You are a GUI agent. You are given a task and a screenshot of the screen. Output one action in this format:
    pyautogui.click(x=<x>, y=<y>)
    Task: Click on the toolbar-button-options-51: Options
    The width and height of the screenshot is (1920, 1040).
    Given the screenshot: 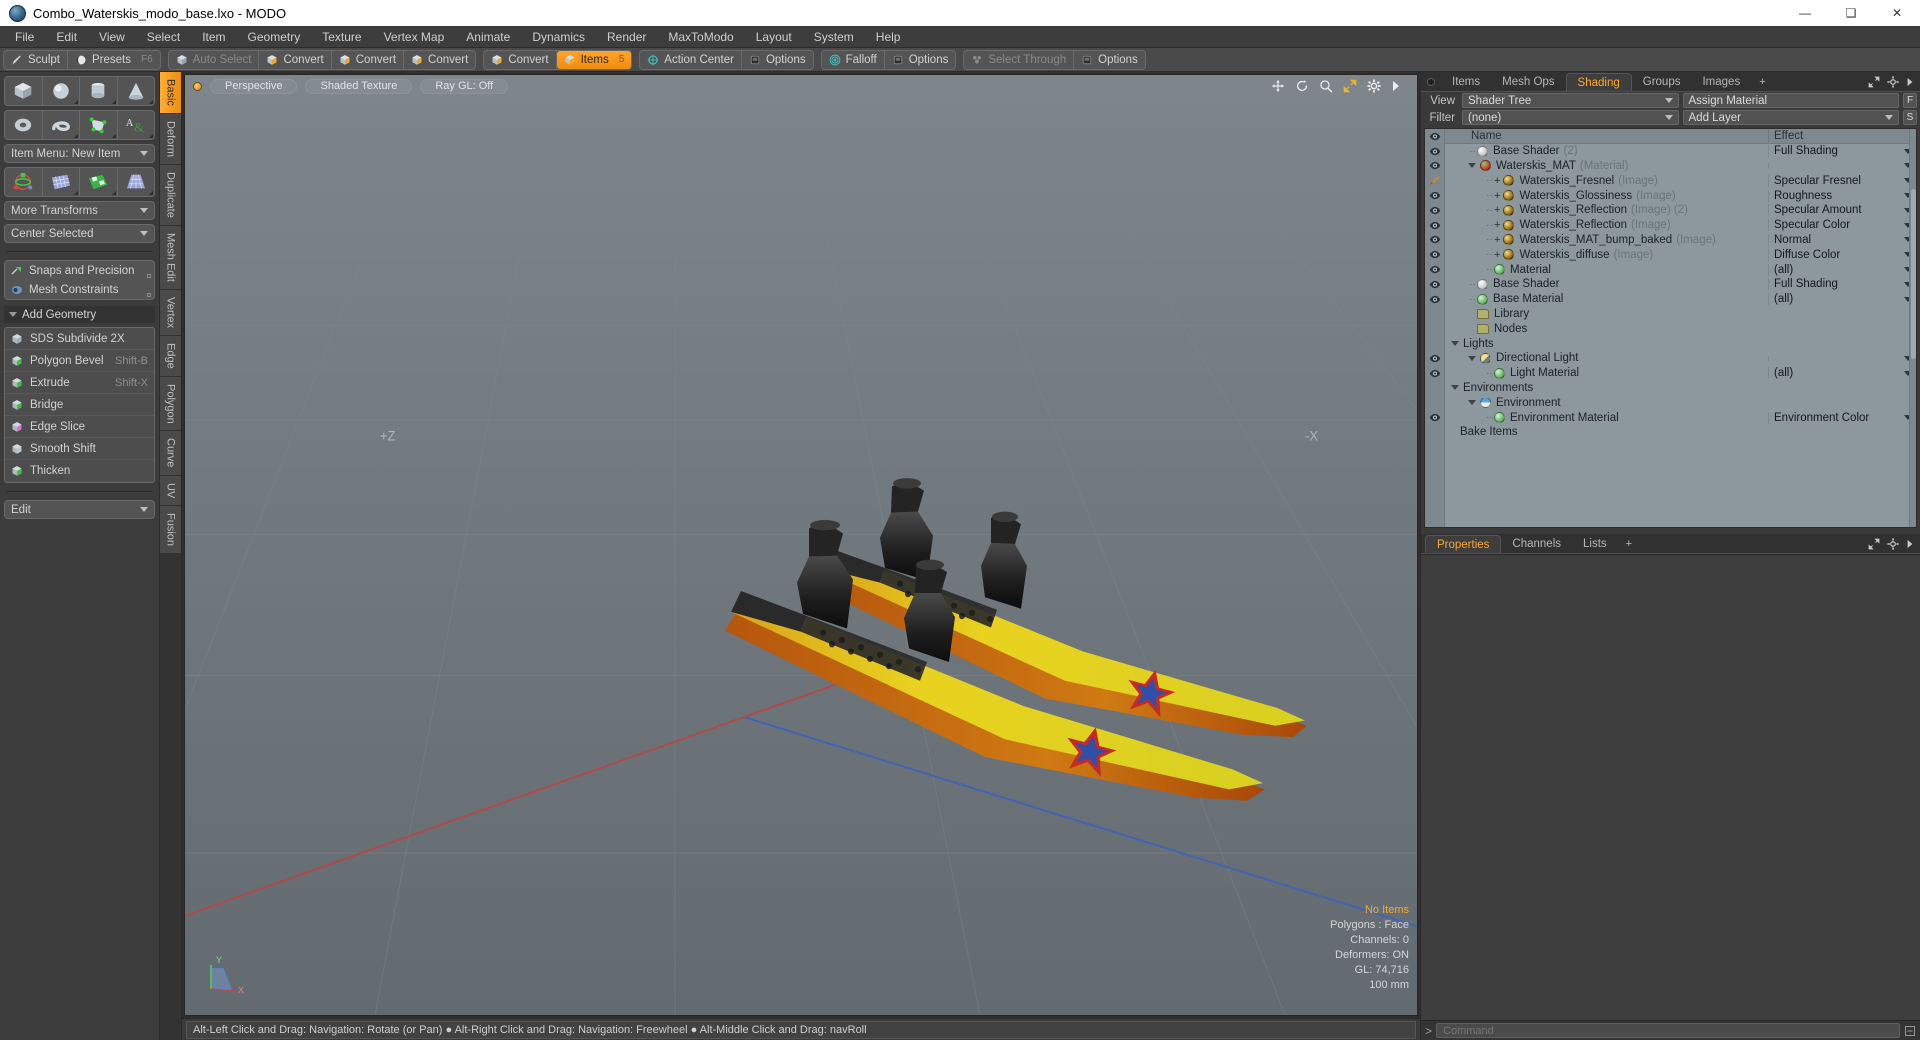 What is the action you would take?
    pyautogui.click(x=1109, y=60)
    